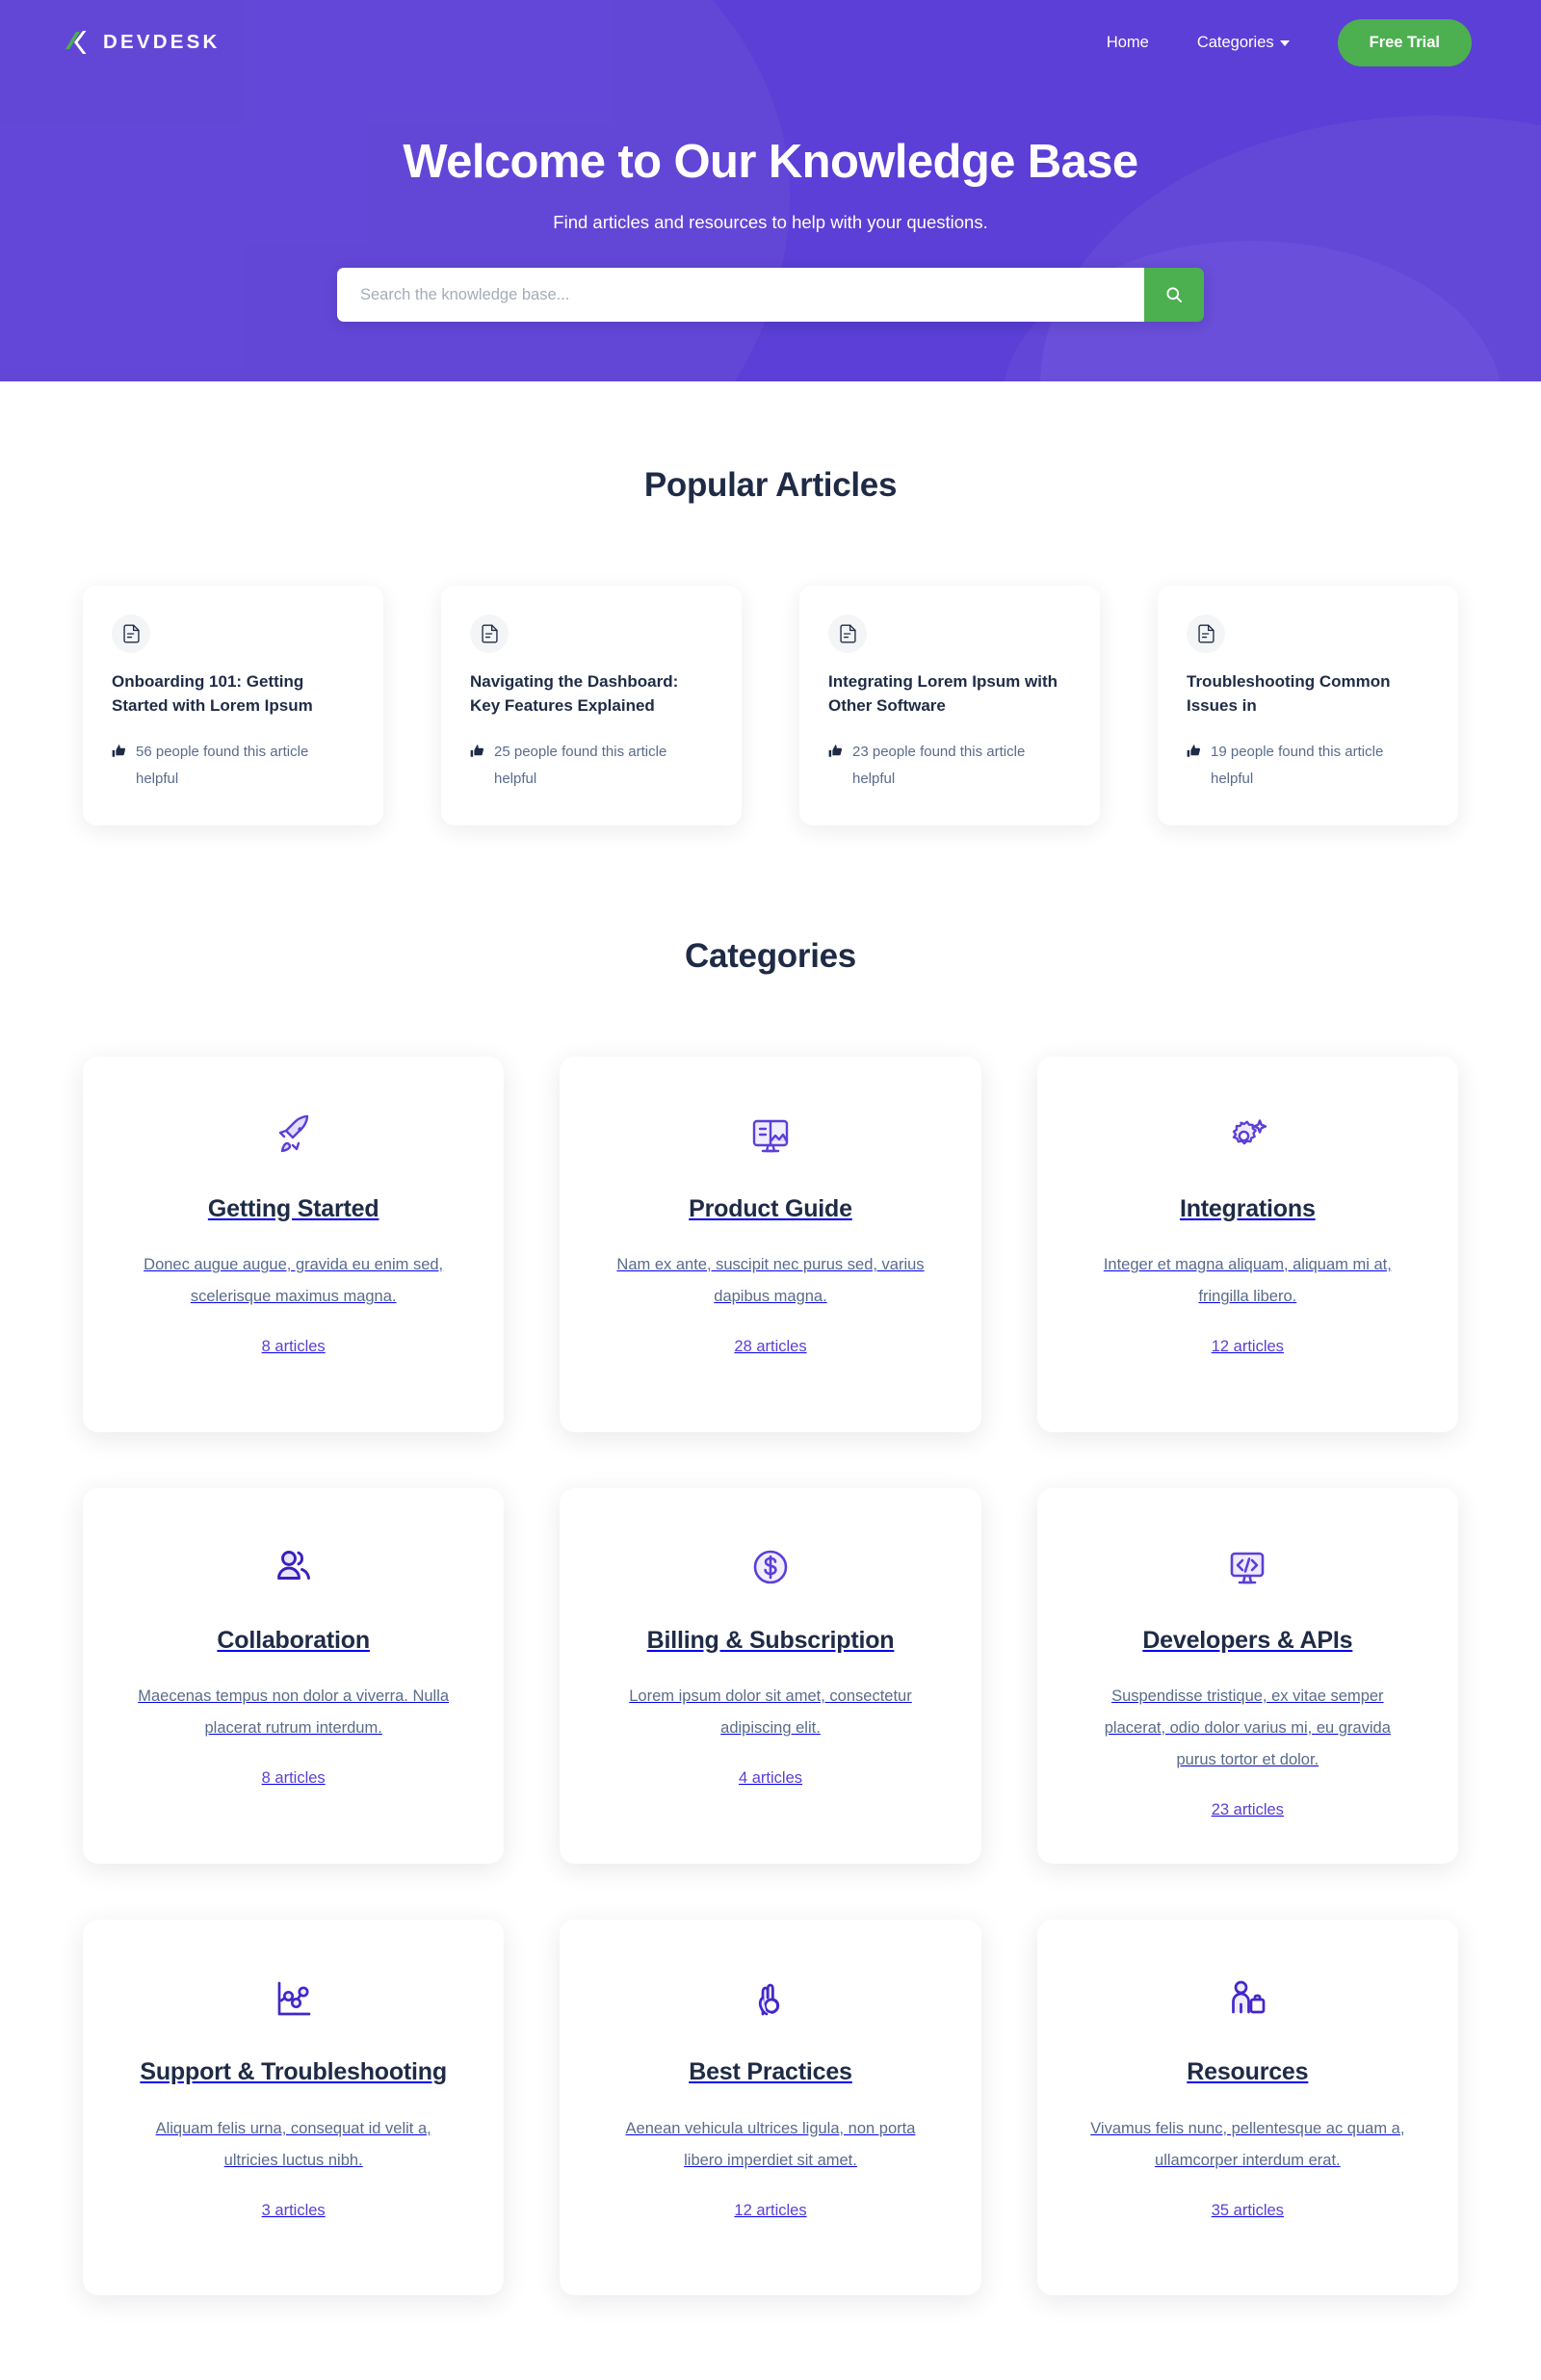 This screenshot has height=2380, width=1541. I want to click on top-navigation-bar: DEVDESK Home Categories Free Trial, so click(770, 43).